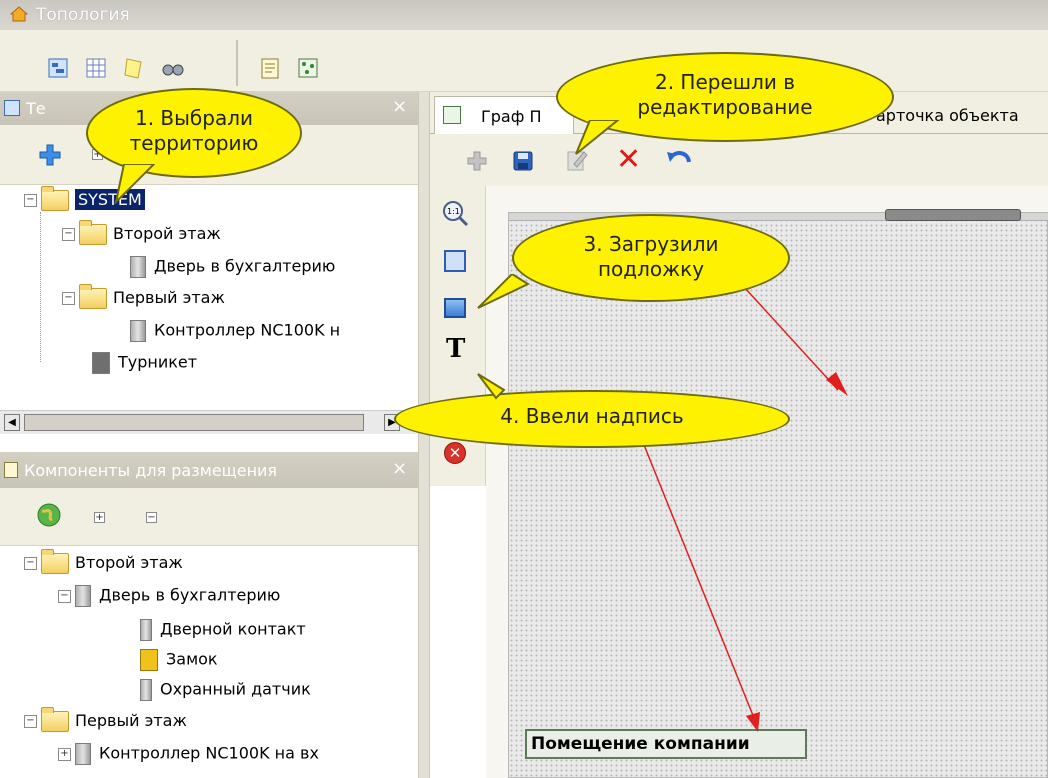  I want to click on callout-text: 3. Загрузили подложку, so click(651, 256).